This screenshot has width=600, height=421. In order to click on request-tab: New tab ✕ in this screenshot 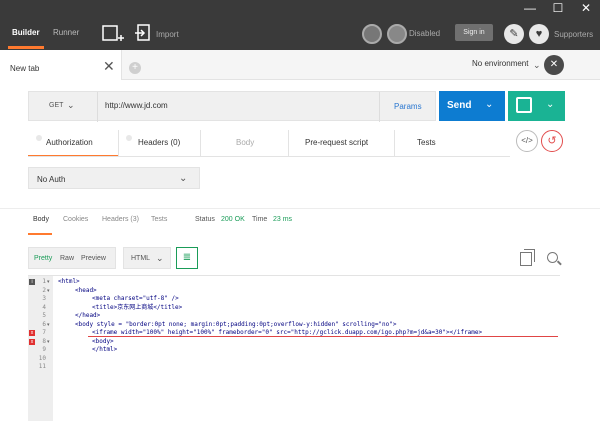, I will do `click(61, 65)`.